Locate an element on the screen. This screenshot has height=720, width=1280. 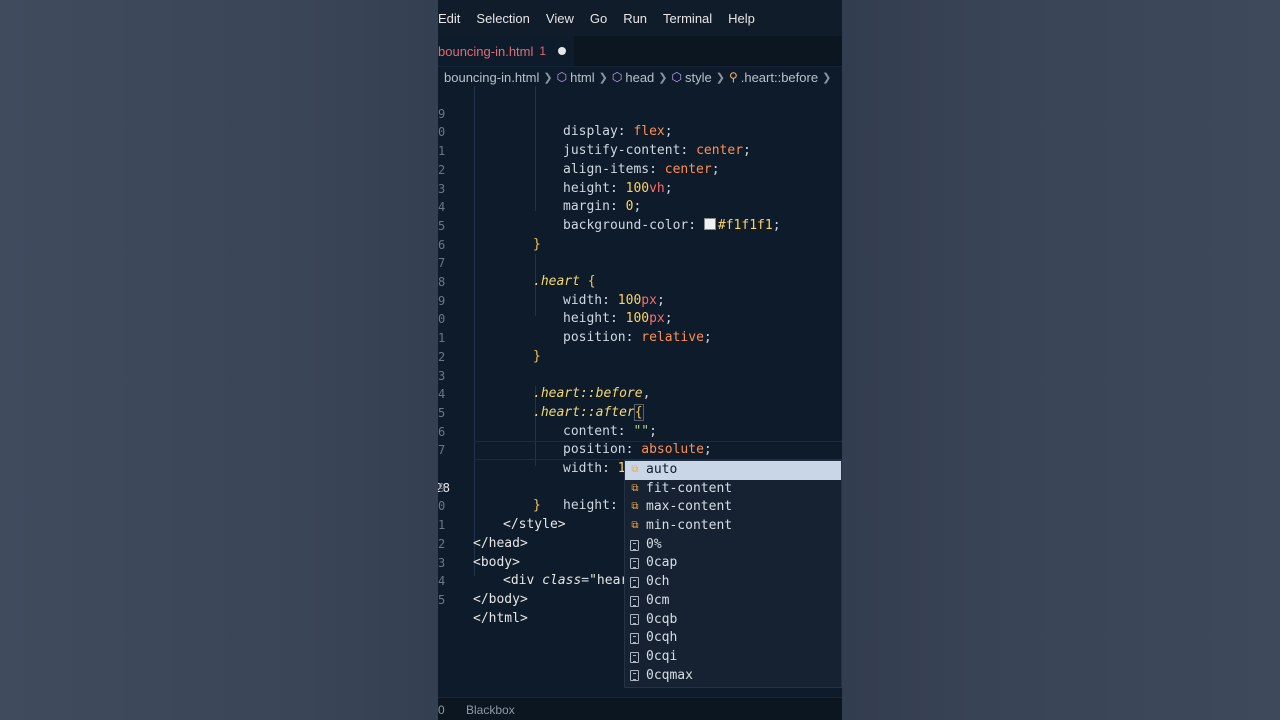
suggestion-label: 0% is located at coordinates (654, 544).